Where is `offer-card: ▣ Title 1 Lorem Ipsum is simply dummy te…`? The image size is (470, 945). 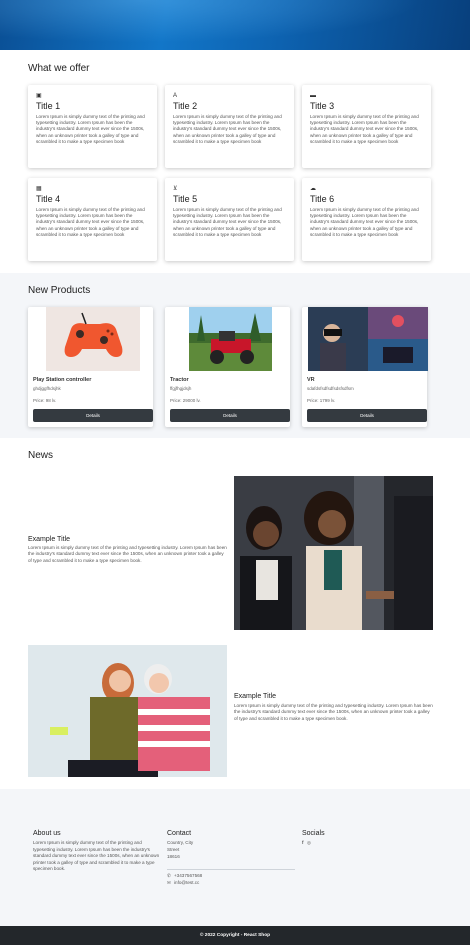 offer-card: ▣ Title 1 Lorem Ipsum is simply dummy te… is located at coordinates (92, 126).